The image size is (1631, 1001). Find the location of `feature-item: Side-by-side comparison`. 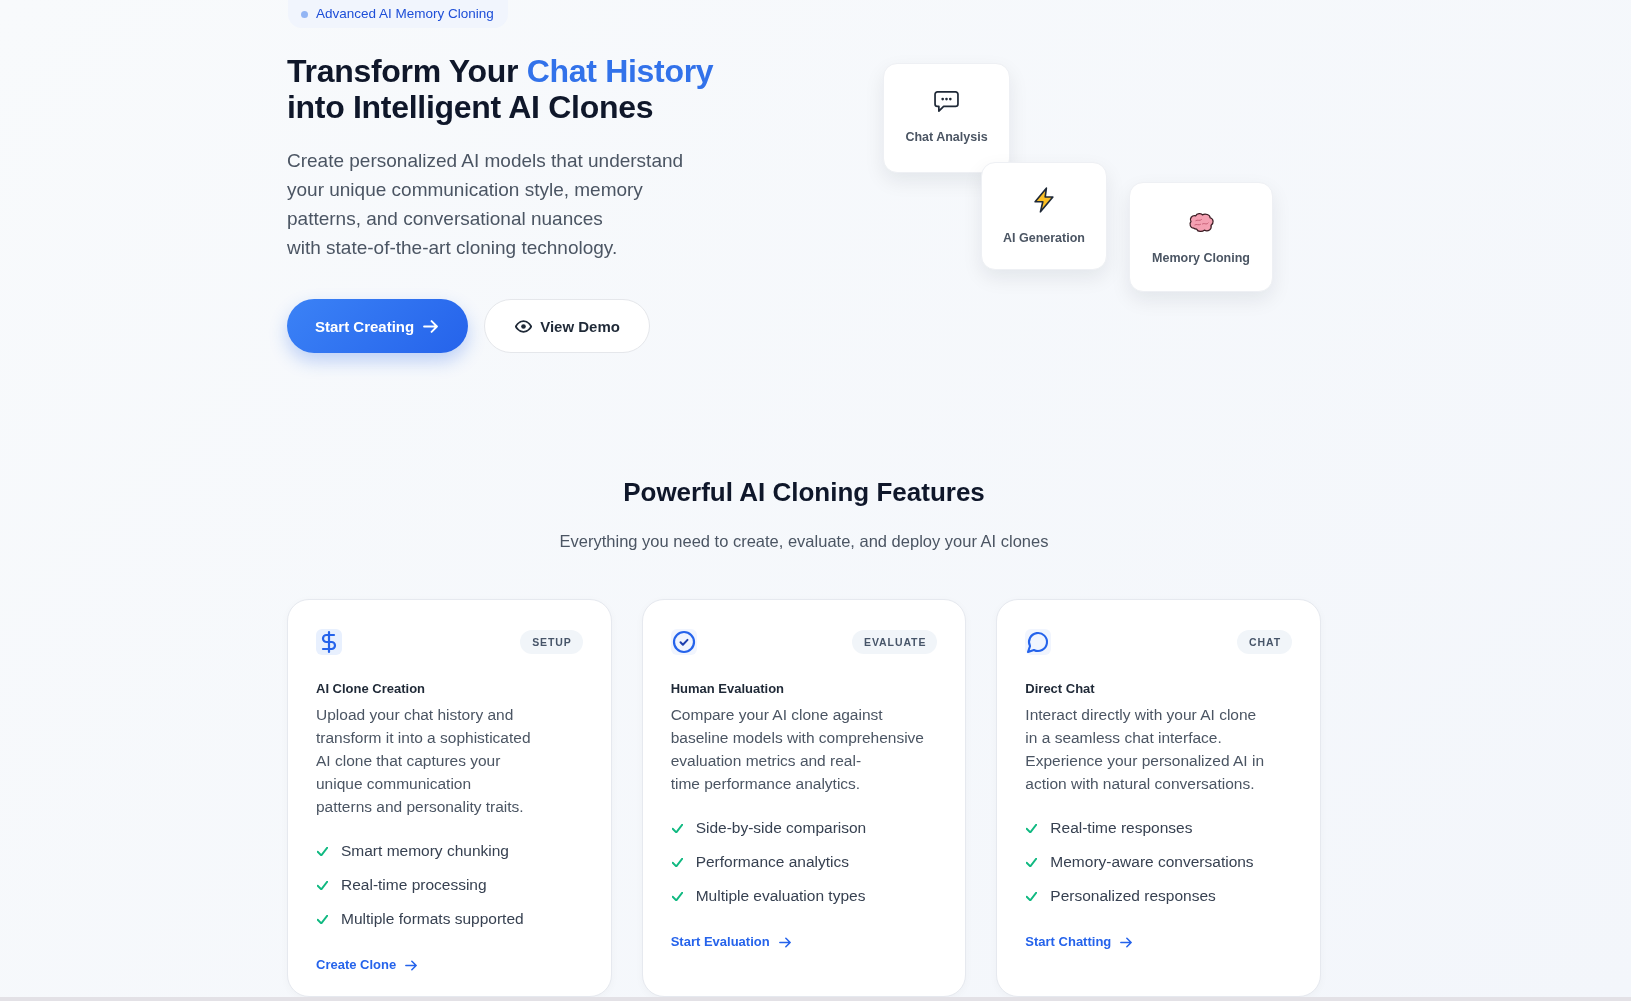

feature-item: Side-by-side comparison is located at coordinates (781, 828).